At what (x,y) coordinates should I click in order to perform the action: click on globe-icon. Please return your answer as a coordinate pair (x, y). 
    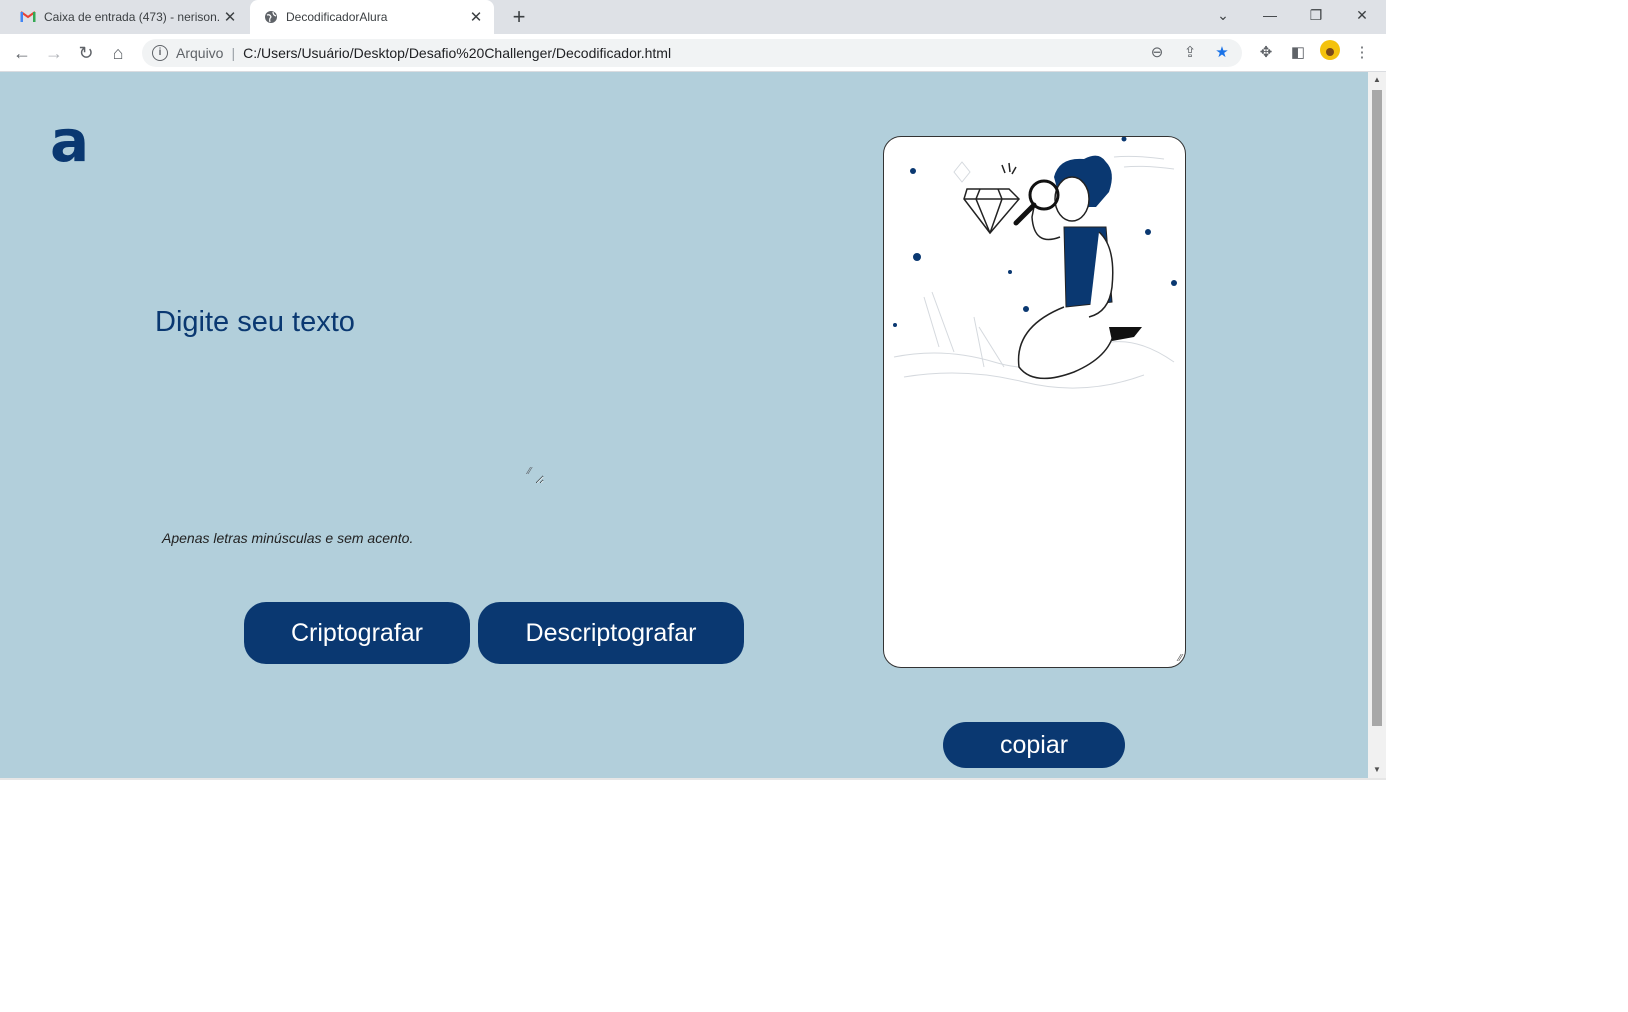
    Looking at the image, I should click on (271, 17).